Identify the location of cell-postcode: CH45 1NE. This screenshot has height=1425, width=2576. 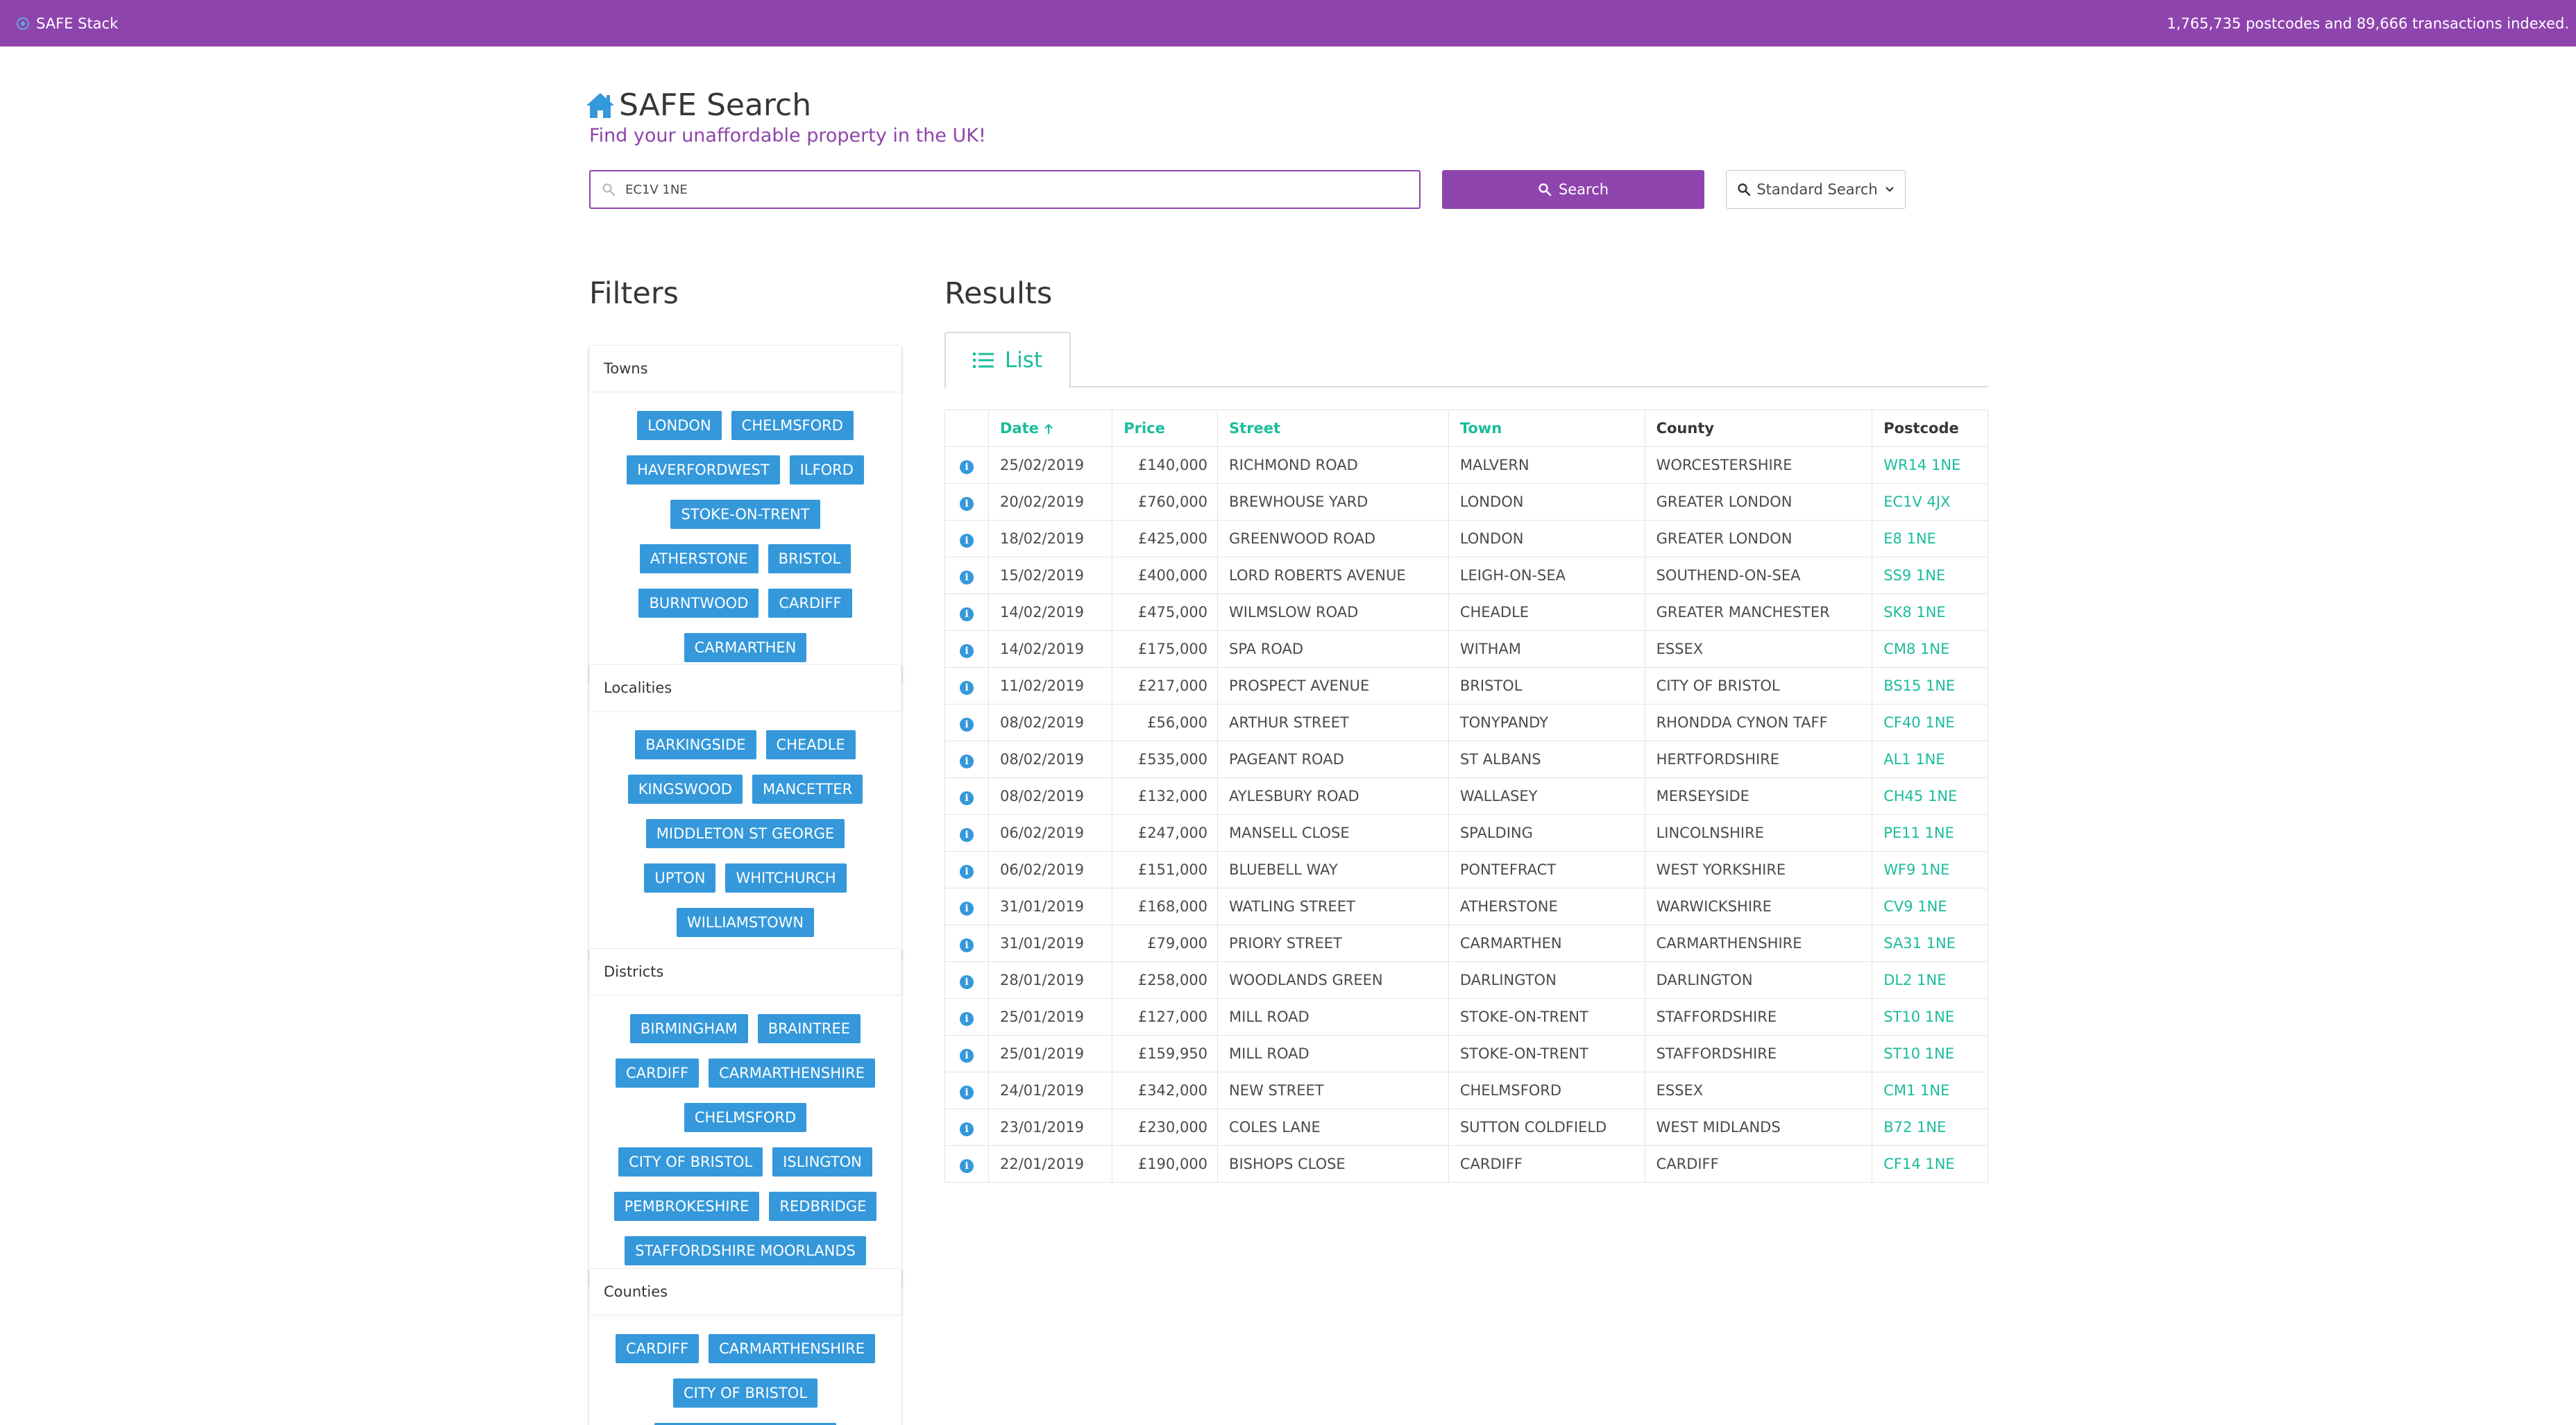
(1930, 796).